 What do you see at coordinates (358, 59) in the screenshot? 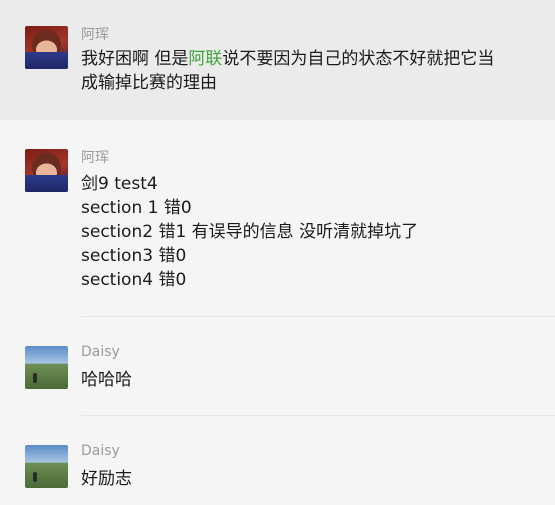
I see `message-text-segment: 说不要因为自己的状态不好就把它当` at bounding box center [358, 59].